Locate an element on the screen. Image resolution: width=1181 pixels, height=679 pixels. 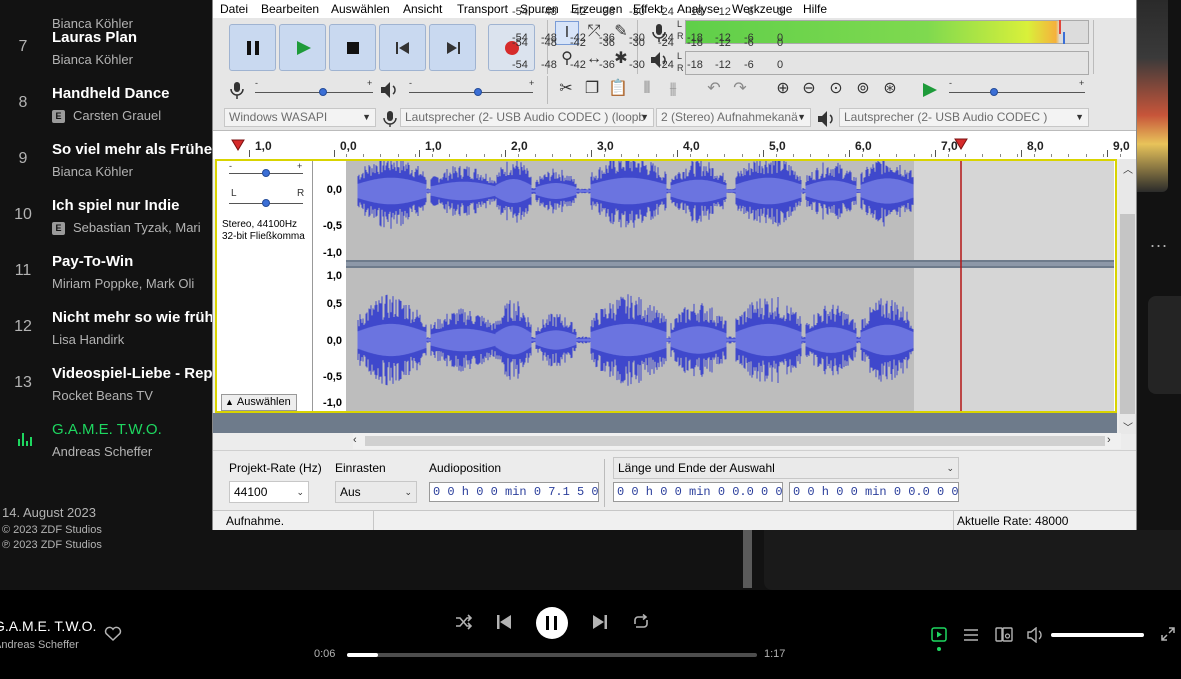
recording-volume-knob is located at coordinates (323, 92).